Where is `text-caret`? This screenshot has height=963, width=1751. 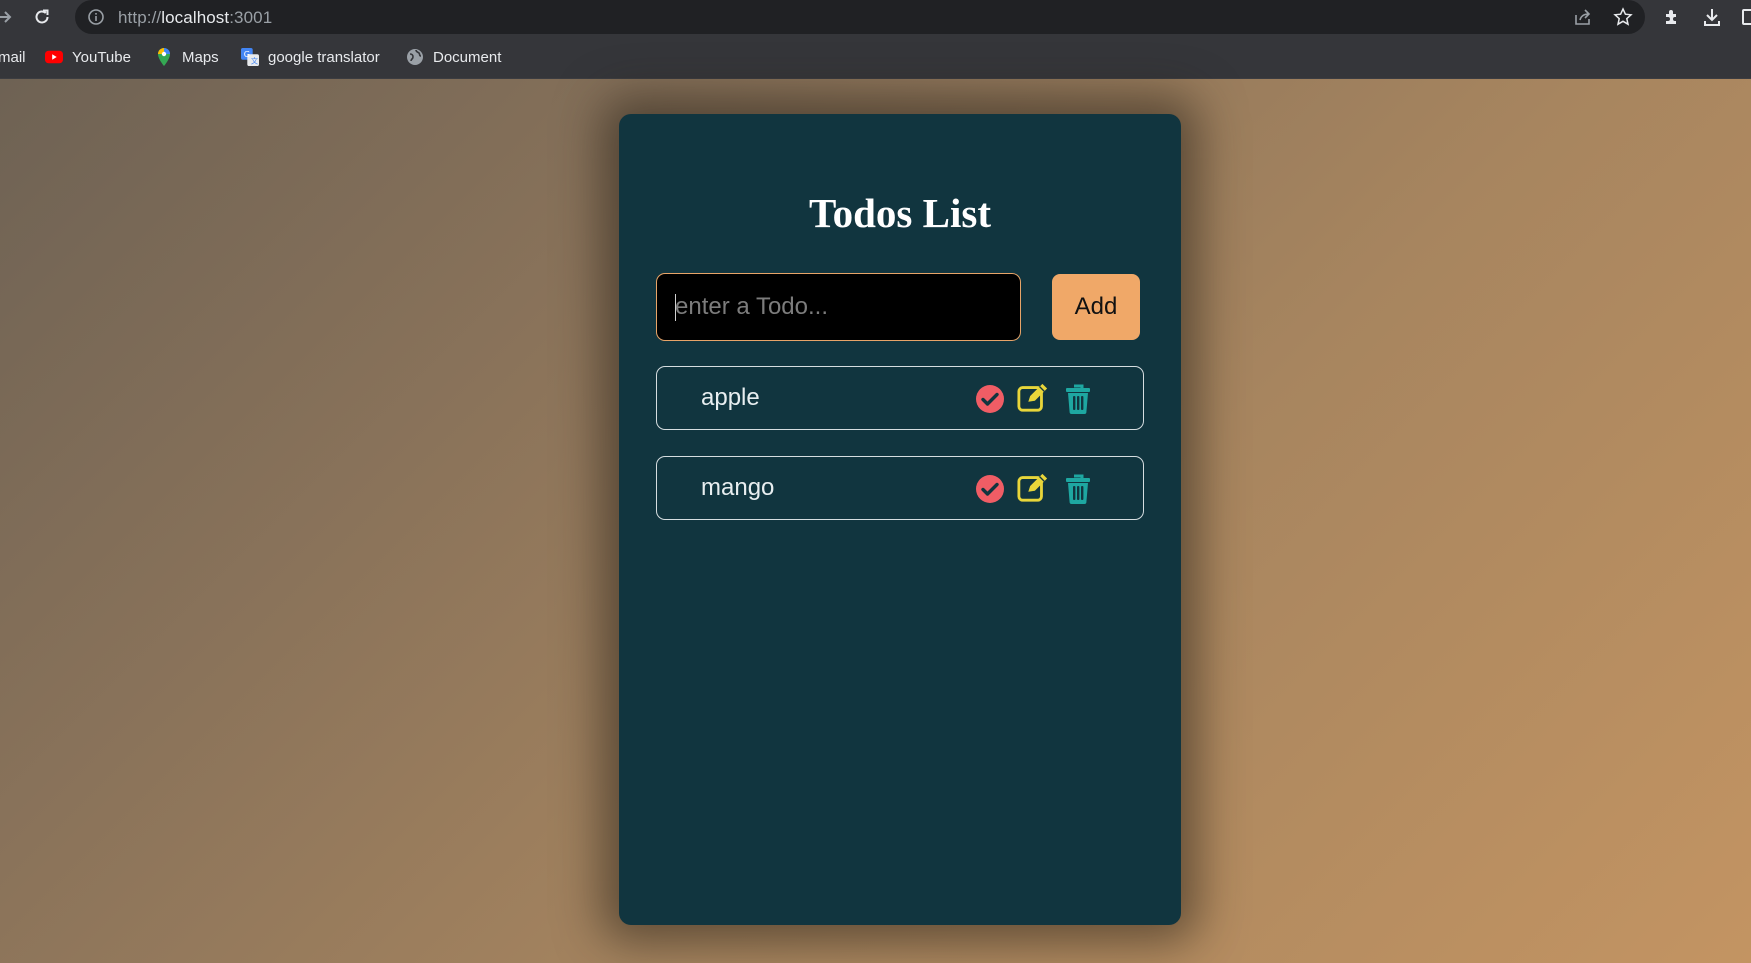 text-caret is located at coordinates (675, 307).